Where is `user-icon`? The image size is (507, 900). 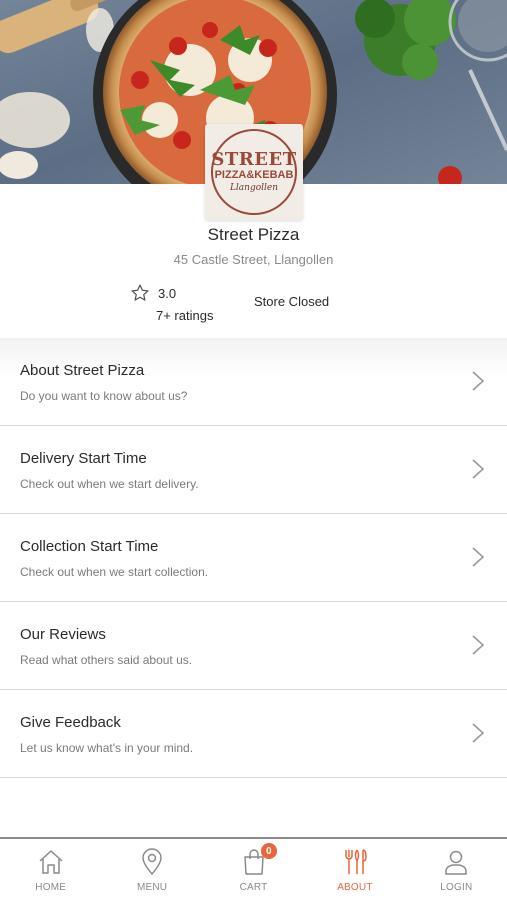
user-icon is located at coordinates (456, 862).